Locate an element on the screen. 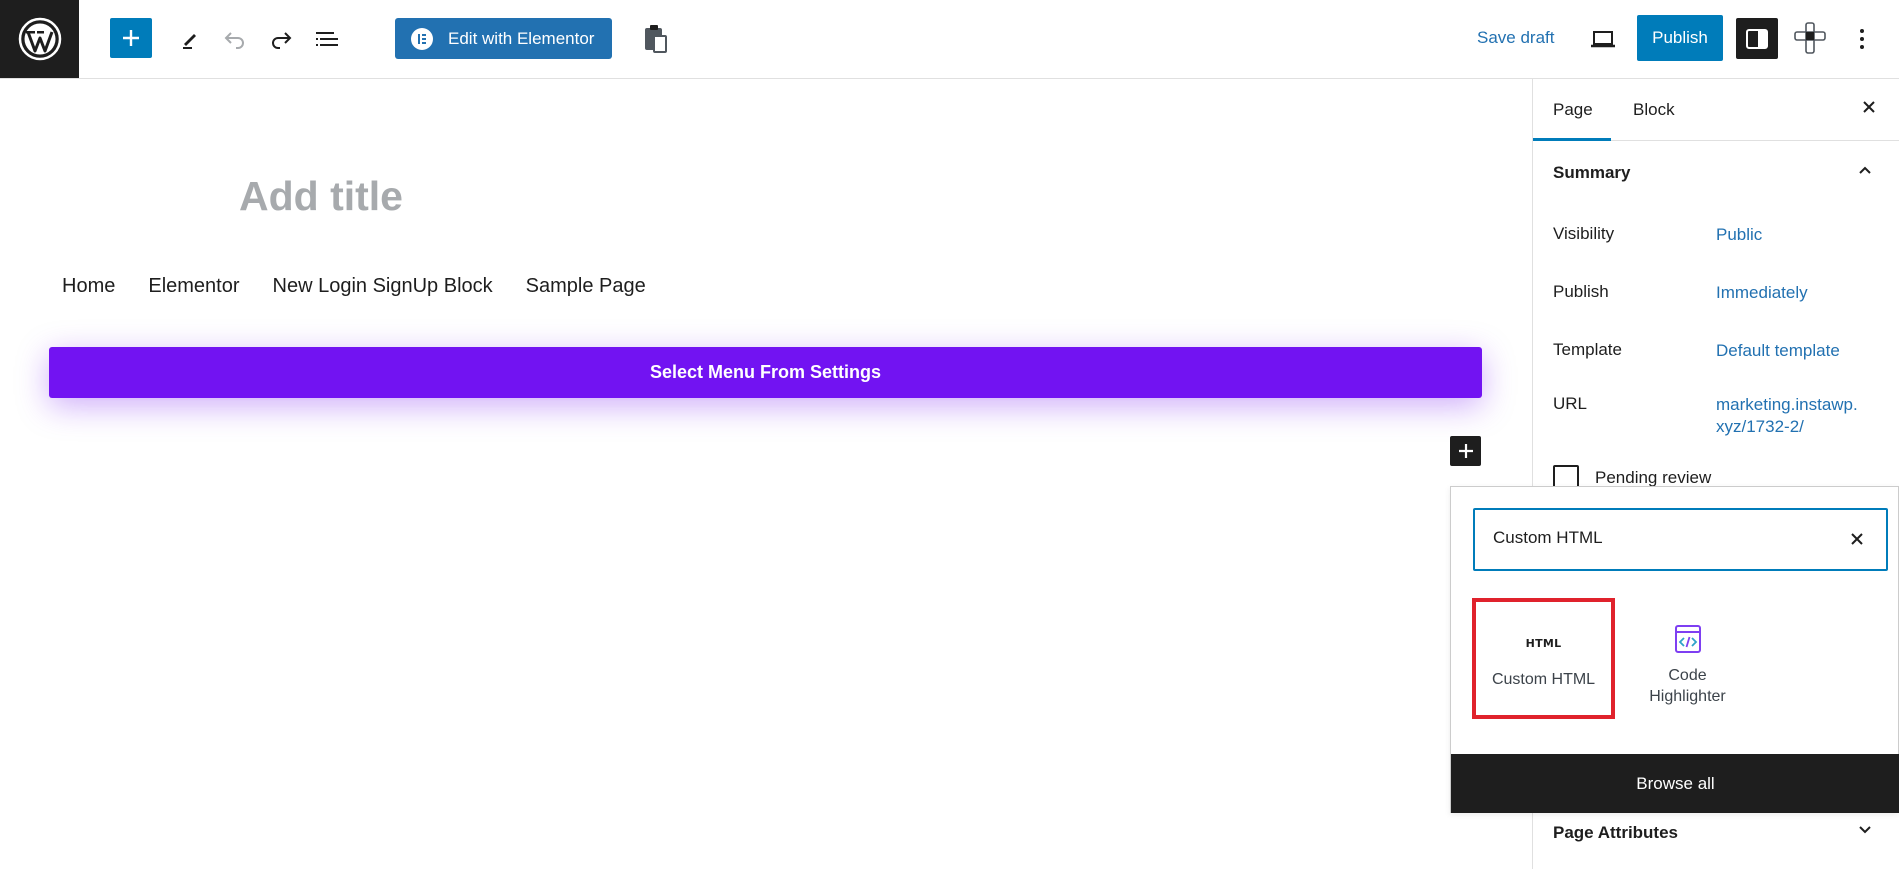 This screenshot has width=1899, height=869. plugin-extension-button is located at coordinates (1810, 38).